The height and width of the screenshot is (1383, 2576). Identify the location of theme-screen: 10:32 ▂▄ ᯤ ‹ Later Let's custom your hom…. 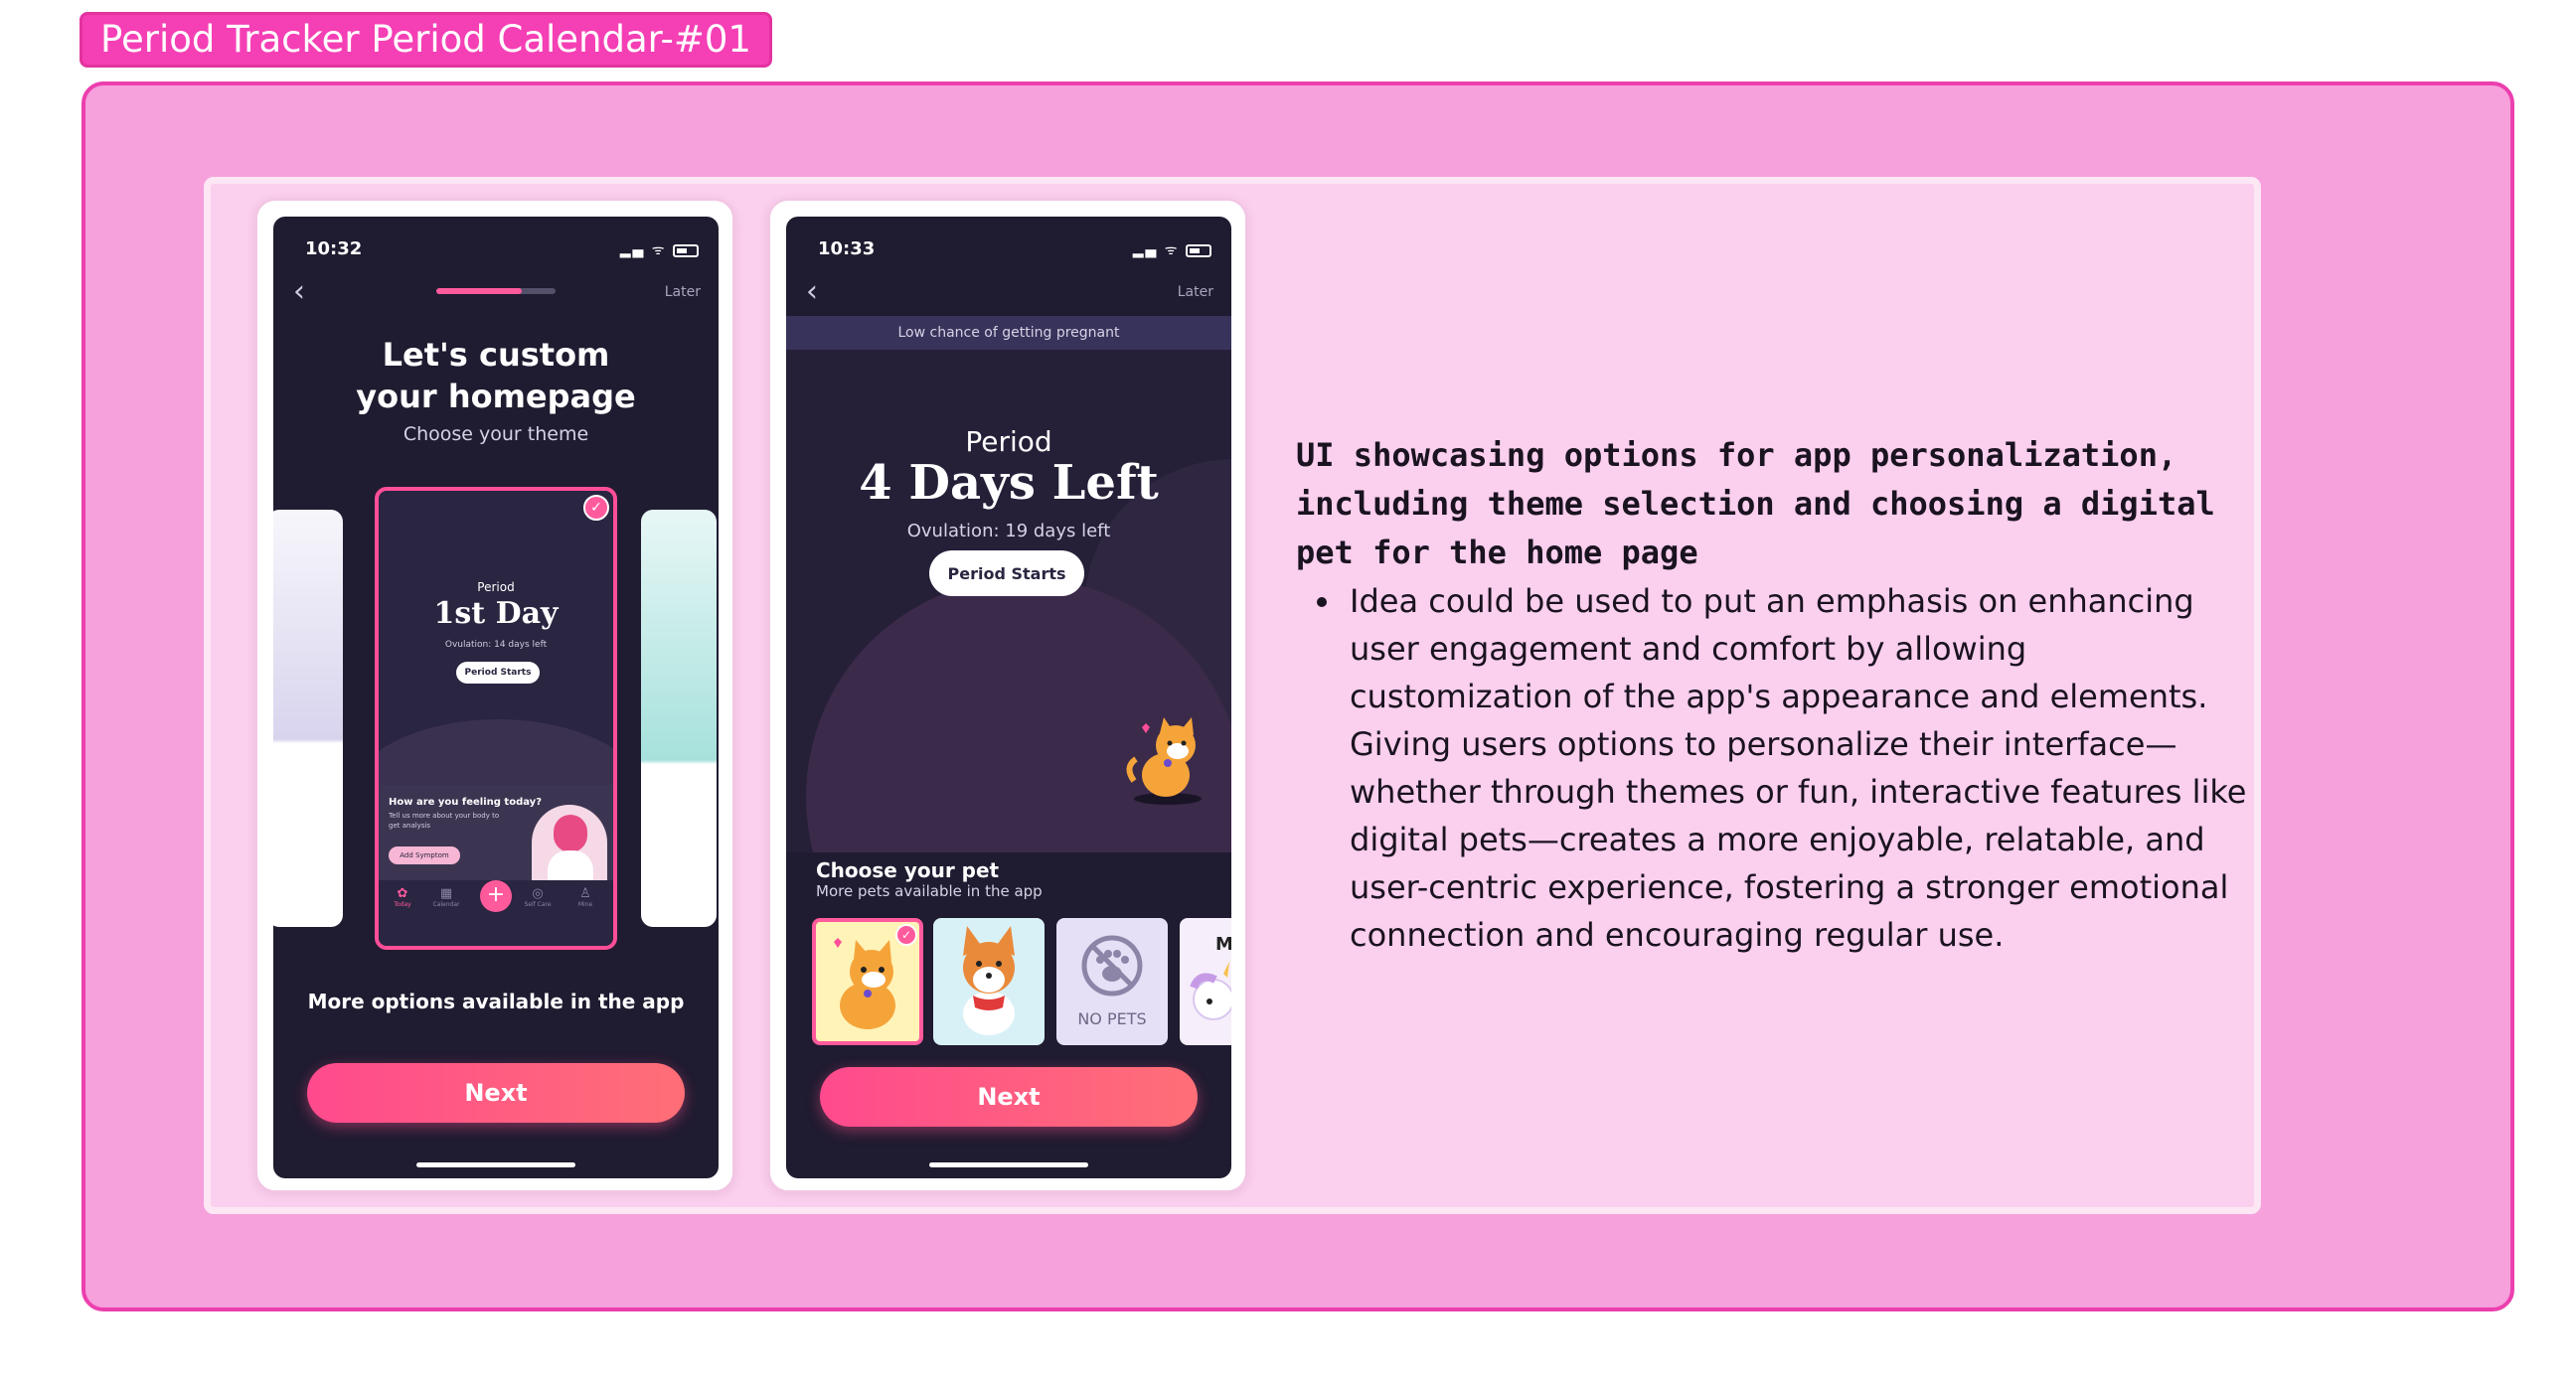
(496, 698).